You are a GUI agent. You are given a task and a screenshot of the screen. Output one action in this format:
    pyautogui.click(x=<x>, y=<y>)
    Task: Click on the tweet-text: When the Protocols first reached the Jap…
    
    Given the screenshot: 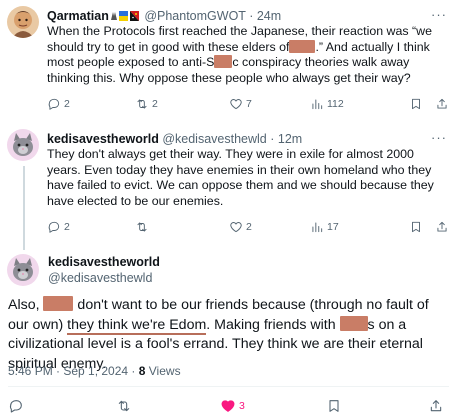 What is the action you would take?
    pyautogui.click(x=248, y=55)
    